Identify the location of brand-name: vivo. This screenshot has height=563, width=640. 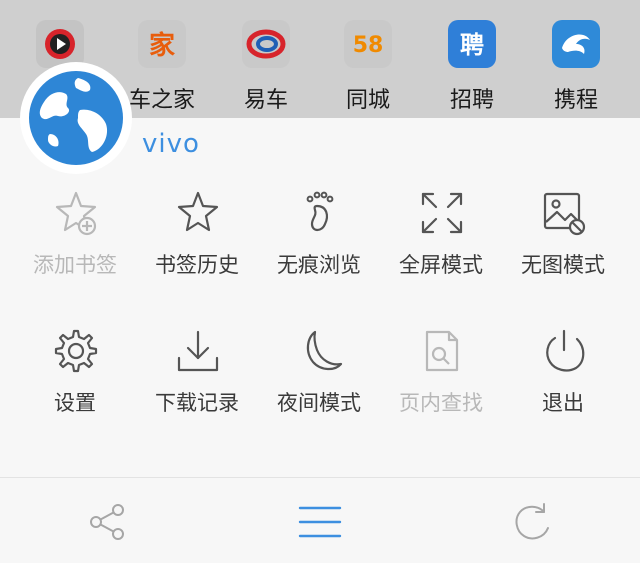
(171, 143).